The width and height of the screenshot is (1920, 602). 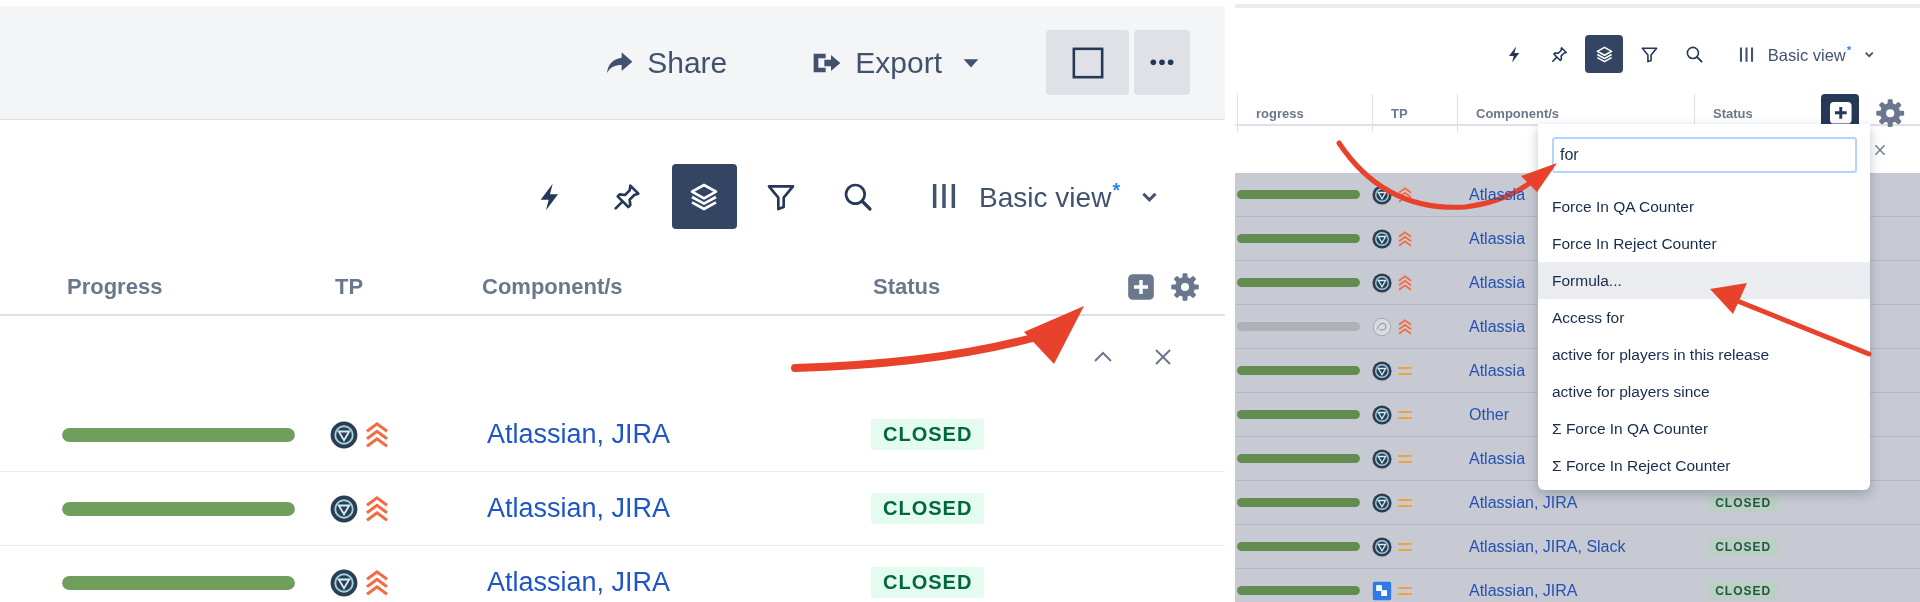 I want to click on search-icon, so click(x=1694, y=54).